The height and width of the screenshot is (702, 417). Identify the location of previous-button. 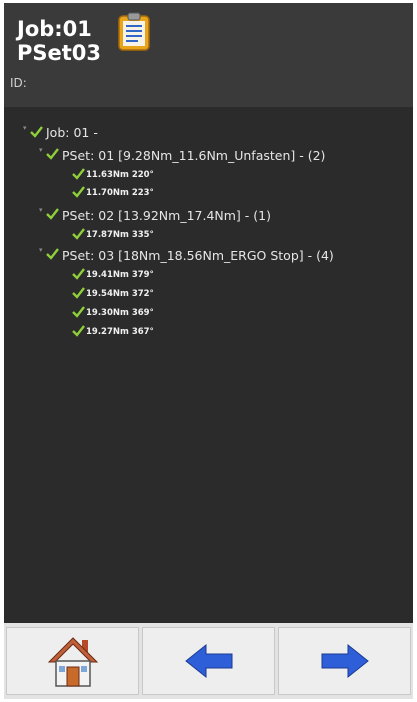
(208, 661).